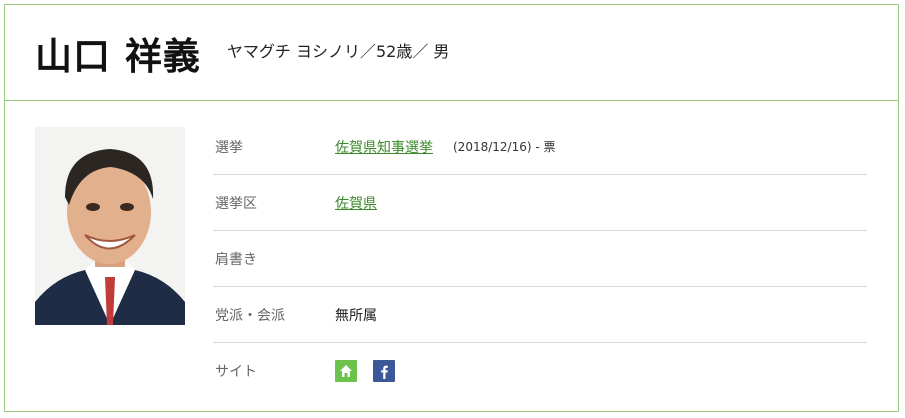  Describe the element at coordinates (236, 259) in the screenshot. I see `label-title: 肩書き` at that location.